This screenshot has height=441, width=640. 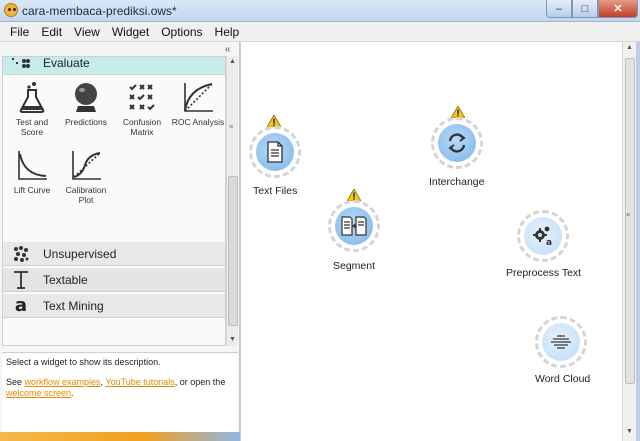 What do you see at coordinates (66, 63) in the screenshot?
I see `category-label: Evaluate` at bounding box center [66, 63].